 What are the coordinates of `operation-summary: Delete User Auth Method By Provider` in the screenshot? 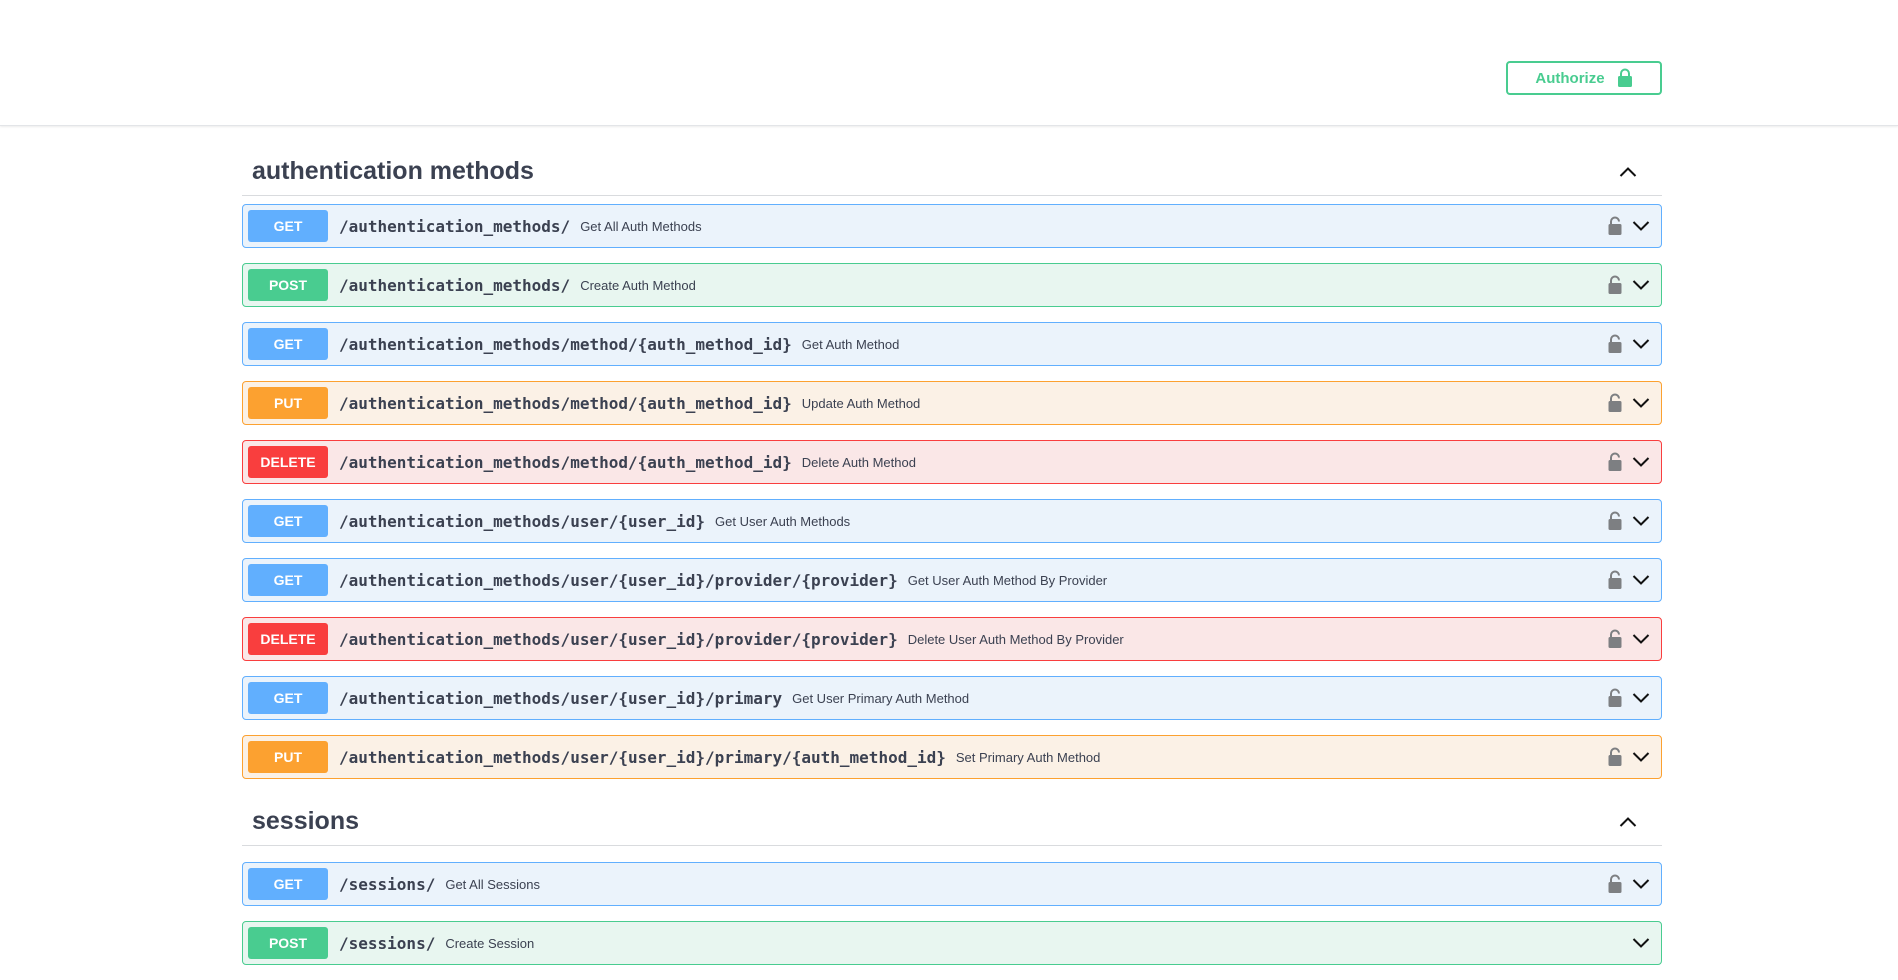 It's located at (1015, 639).